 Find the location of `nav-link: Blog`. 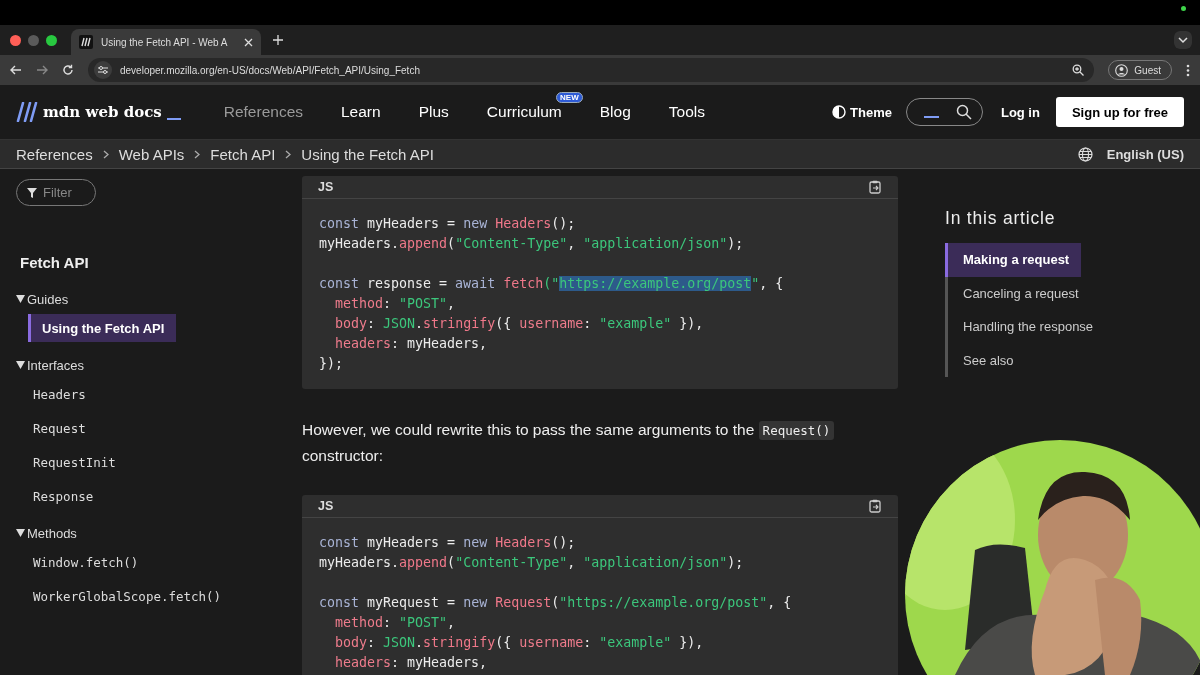

nav-link: Blog is located at coordinates (615, 111).